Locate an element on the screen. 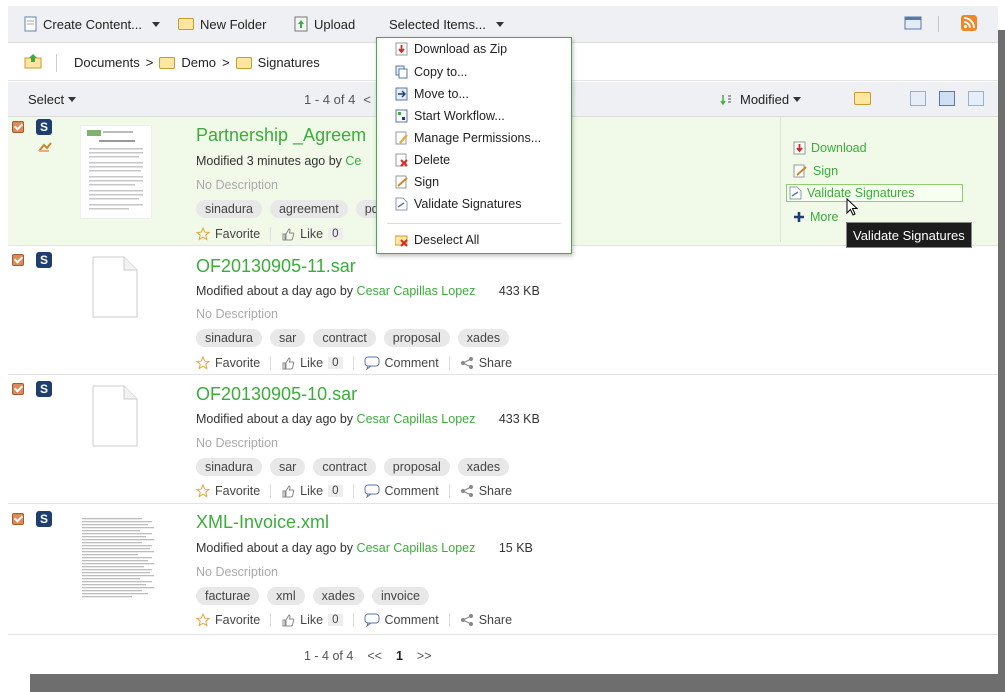 This screenshot has width=1005, height=692. parent-folder-icon is located at coordinates (33, 62).